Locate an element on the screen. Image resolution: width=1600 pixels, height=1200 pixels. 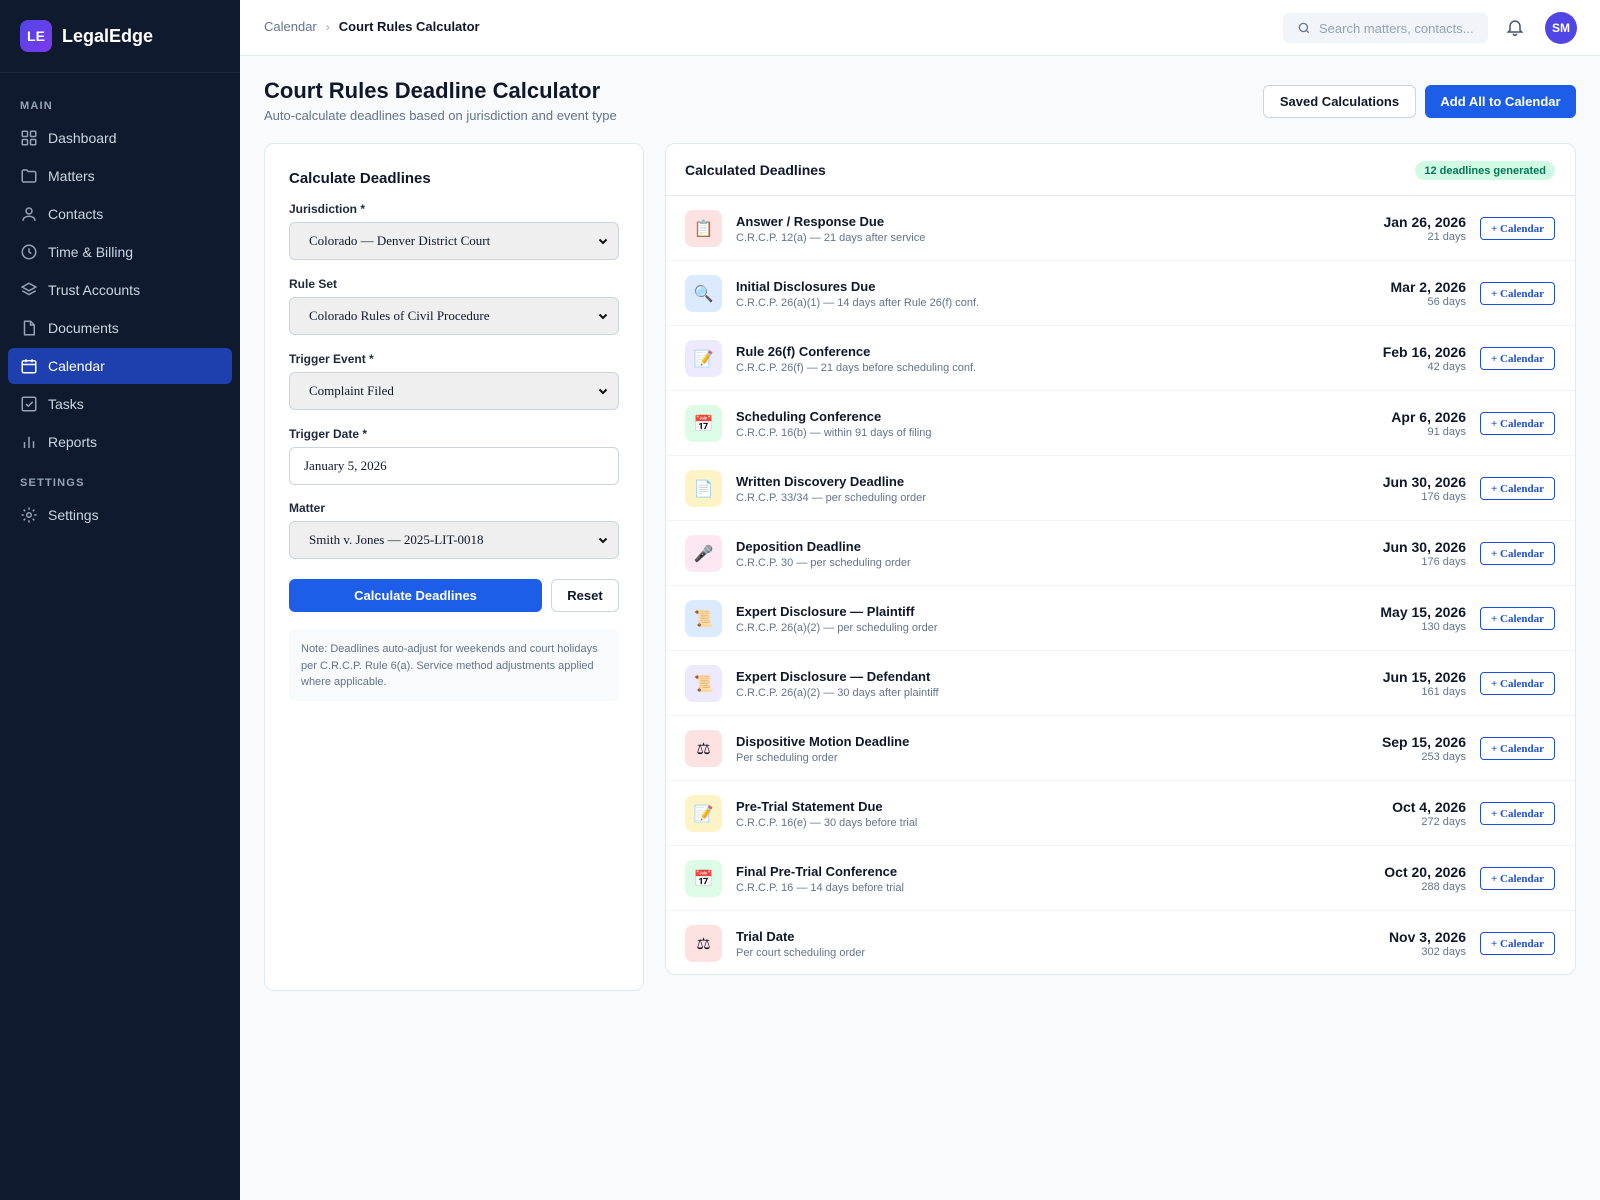
search-box is located at coordinates (1385, 28).